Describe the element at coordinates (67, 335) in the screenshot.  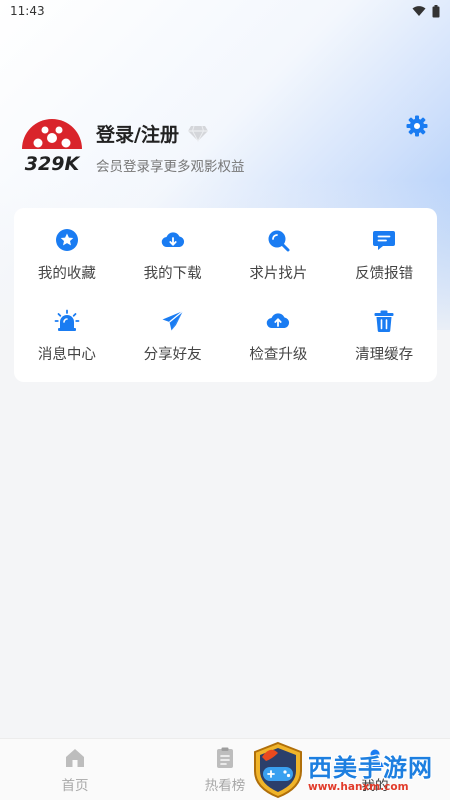
I see `menu-item-messages: 消息中心` at that location.